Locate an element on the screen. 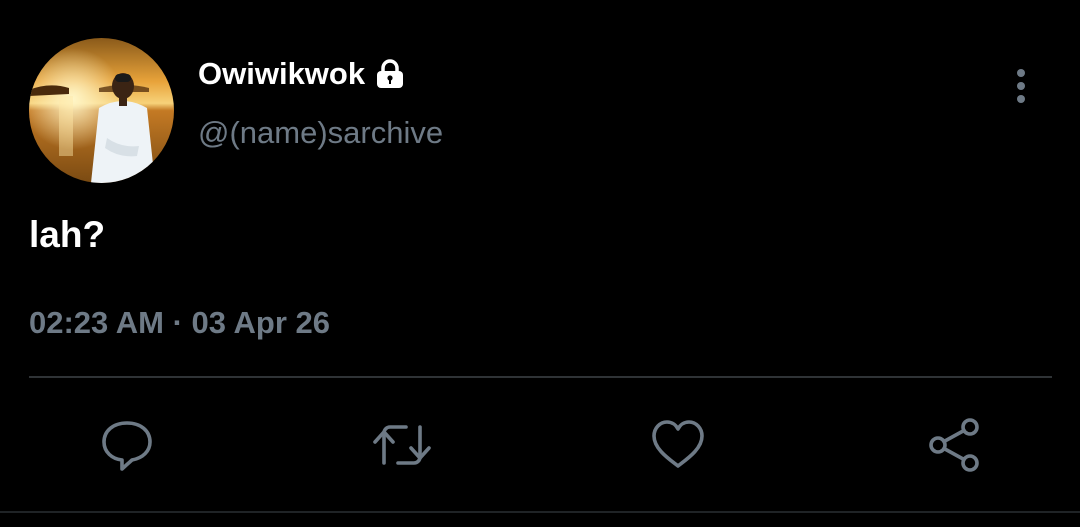 The height and width of the screenshot is (527, 1080). lock-icon is located at coordinates (390, 74).